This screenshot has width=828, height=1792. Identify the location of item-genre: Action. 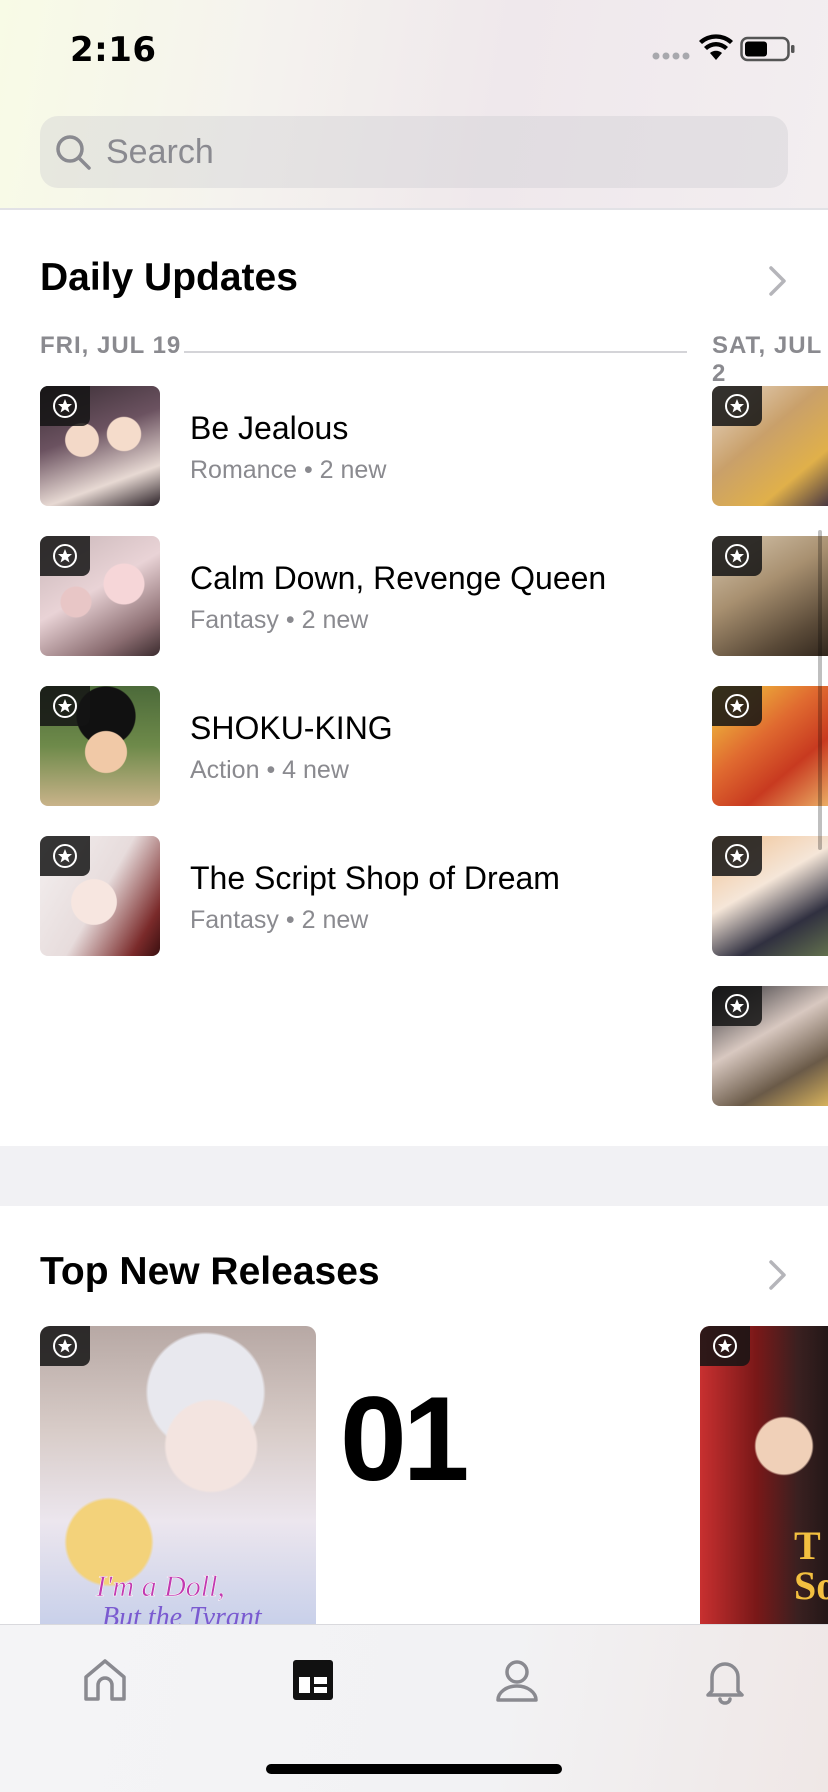
(225, 770).